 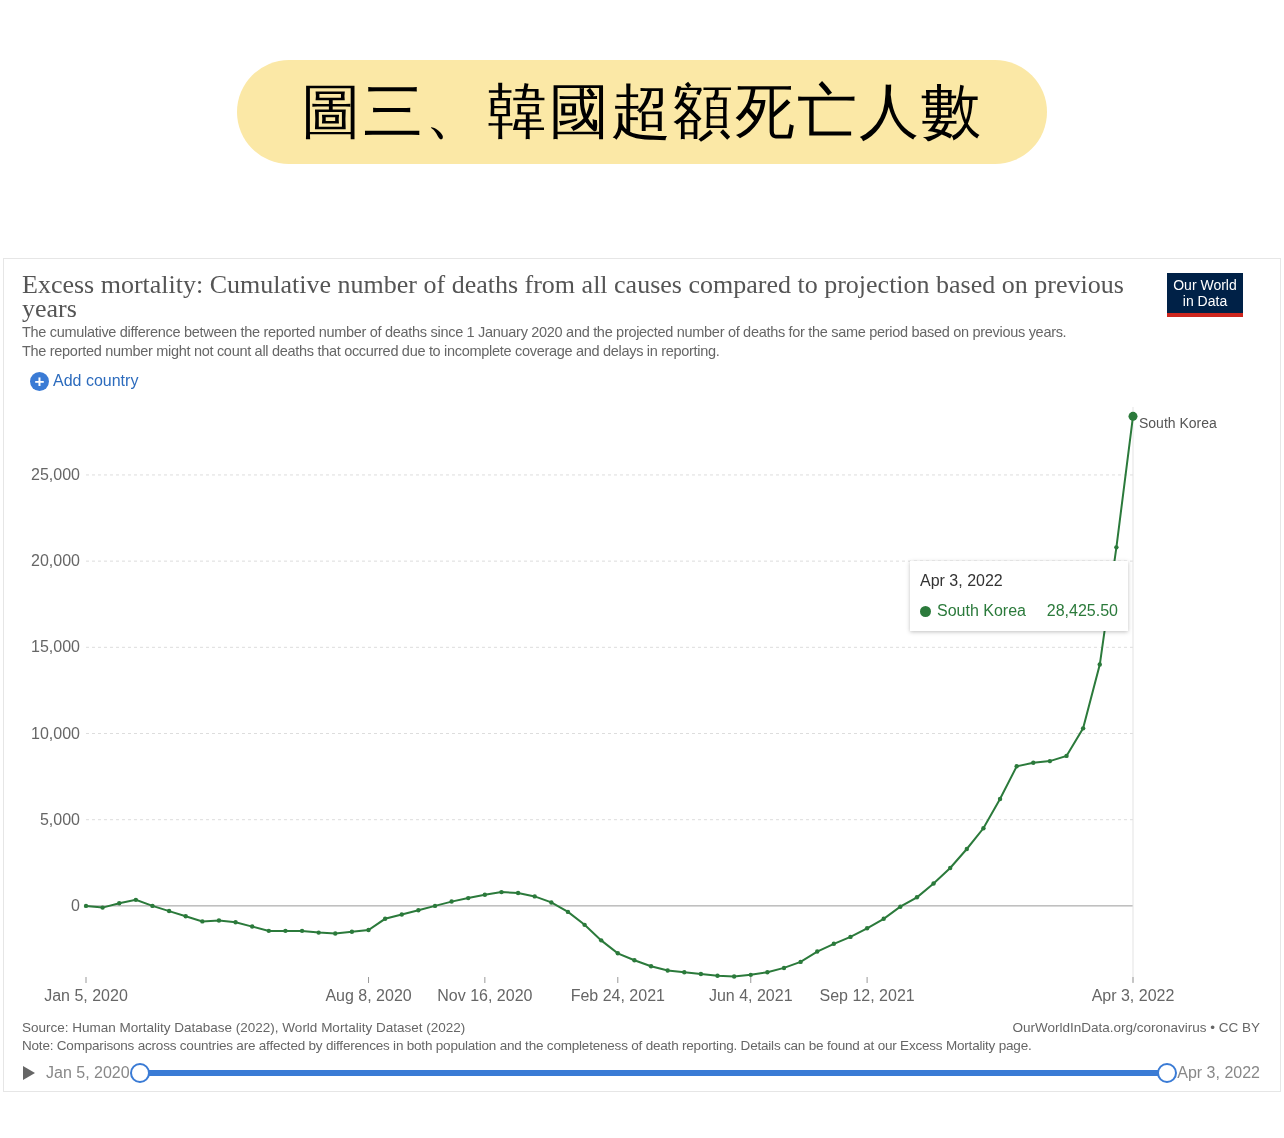 What do you see at coordinates (867, 995) in the screenshot?
I see `x-tick-label: Sep 12, 2021` at bounding box center [867, 995].